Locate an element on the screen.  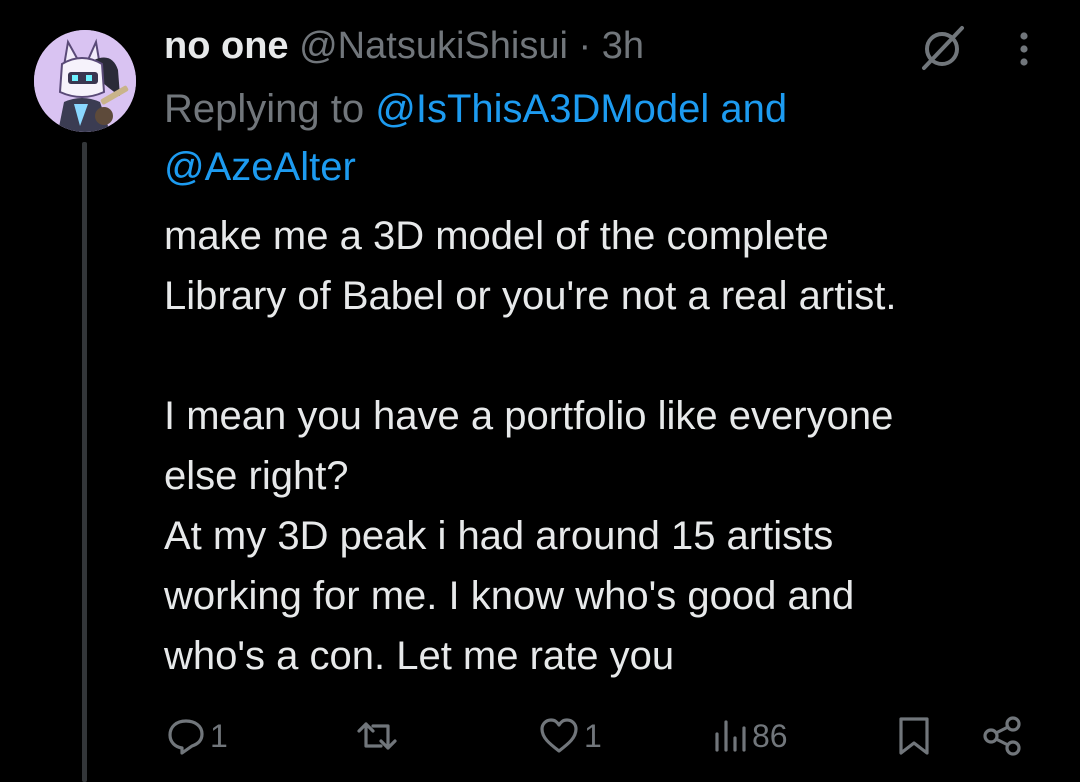
avatar is located at coordinates (85, 81).